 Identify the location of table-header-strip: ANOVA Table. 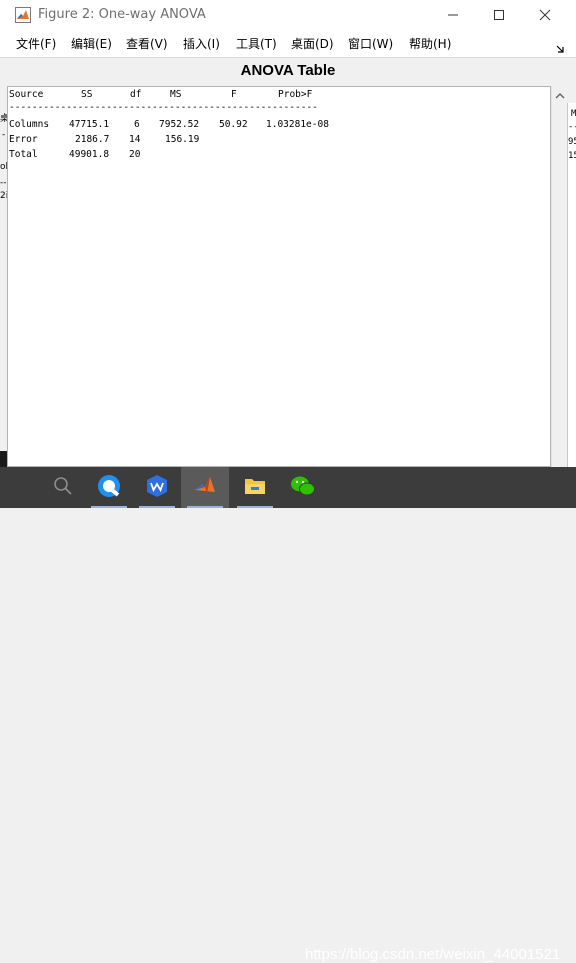
(288, 71).